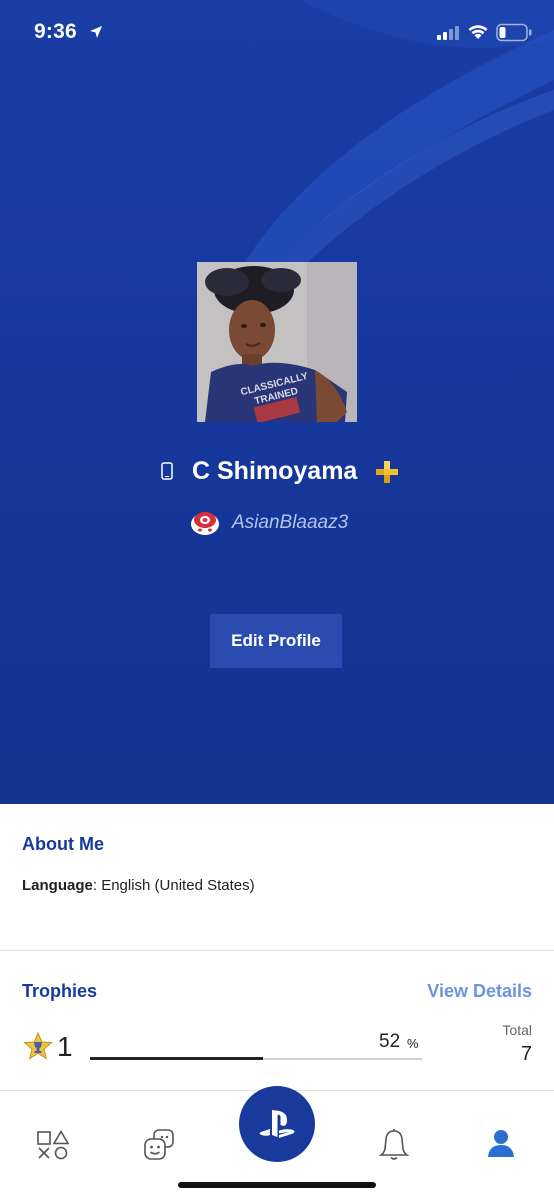 The height and width of the screenshot is (1200, 554). I want to click on edit-profile-button: Edit Profile, so click(276, 641).